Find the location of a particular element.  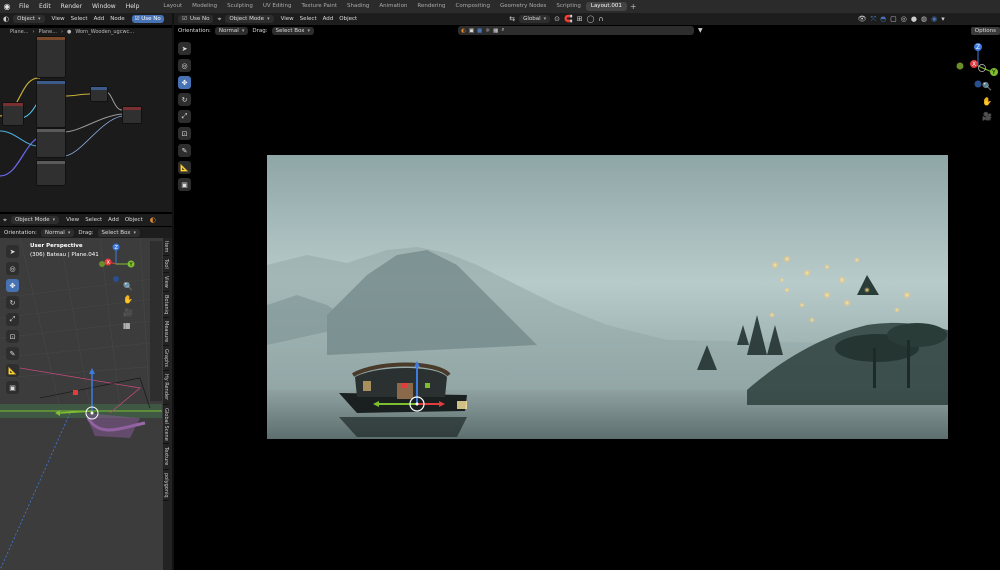

use-nodes-toggle: ☑ Use No is located at coordinates (196, 19).